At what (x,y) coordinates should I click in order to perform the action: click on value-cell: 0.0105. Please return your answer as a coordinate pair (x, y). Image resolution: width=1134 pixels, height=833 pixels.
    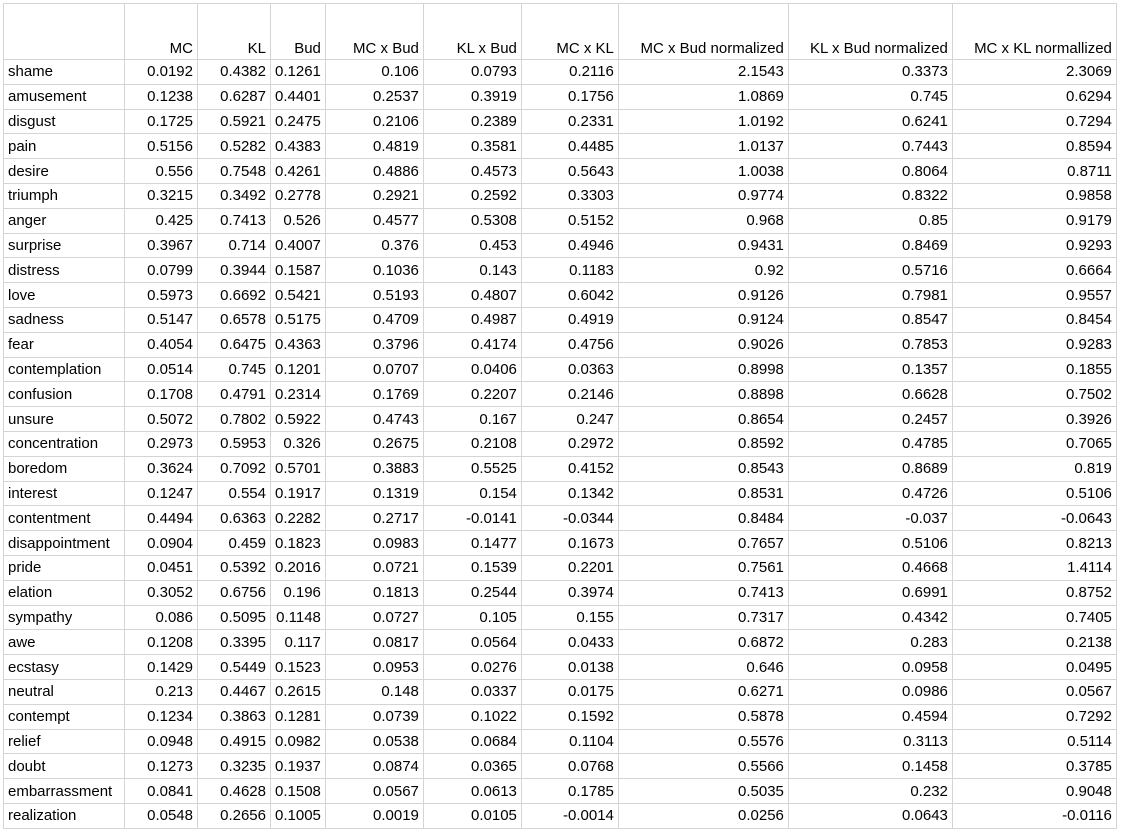
    Looking at the image, I should click on (472, 815).